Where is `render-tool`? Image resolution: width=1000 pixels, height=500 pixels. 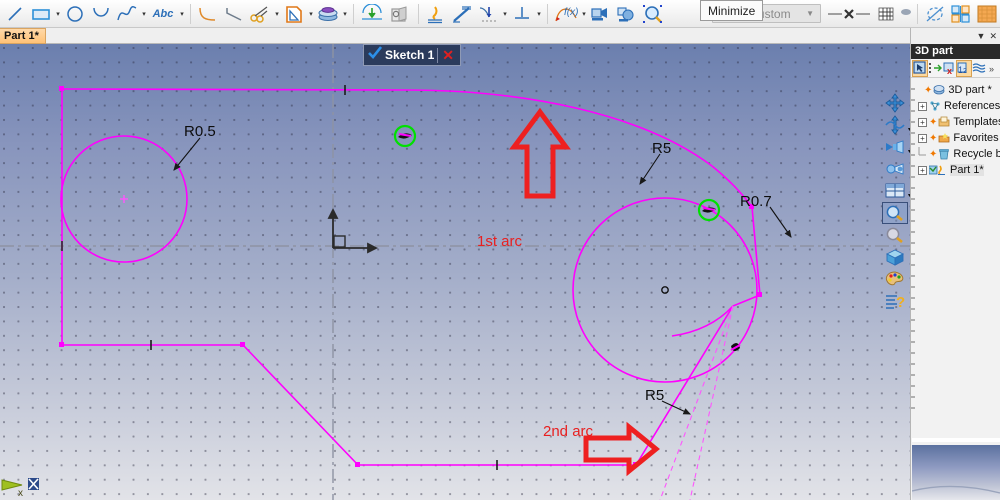 render-tool is located at coordinates (627, 14).